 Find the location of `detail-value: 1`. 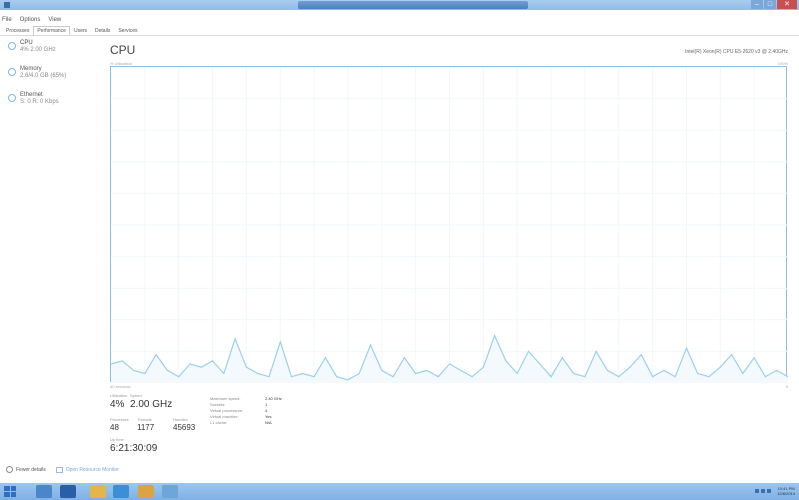

detail-value: 1 is located at coordinates (266, 404).